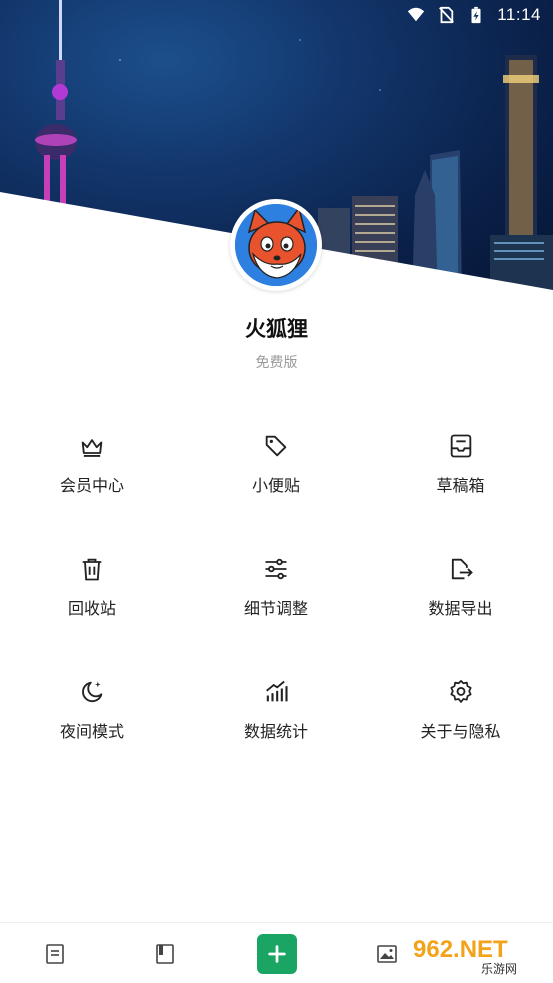 The height and width of the screenshot is (983, 553). What do you see at coordinates (276, 569) in the screenshot?
I see `sliders-icon` at bounding box center [276, 569].